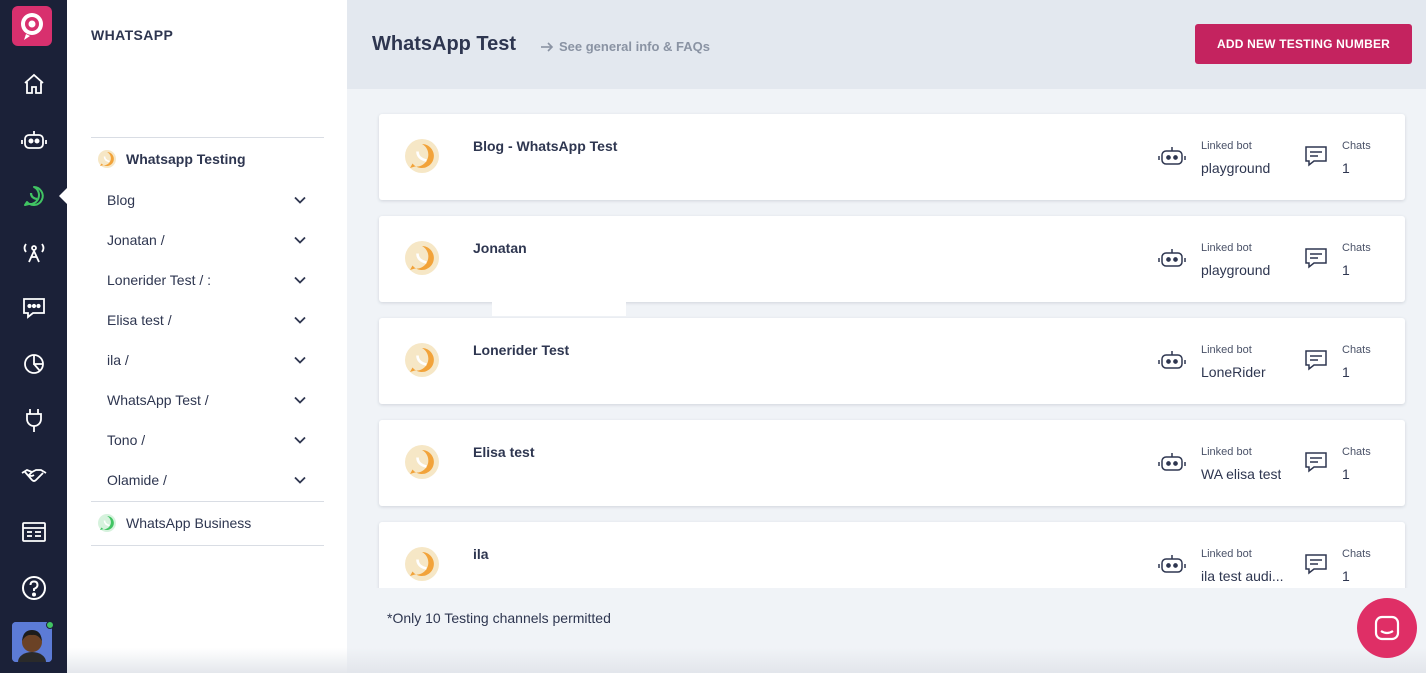 This screenshot has width=1426, height=673. I want to click on nav-whatsapp, so click(33, 196).